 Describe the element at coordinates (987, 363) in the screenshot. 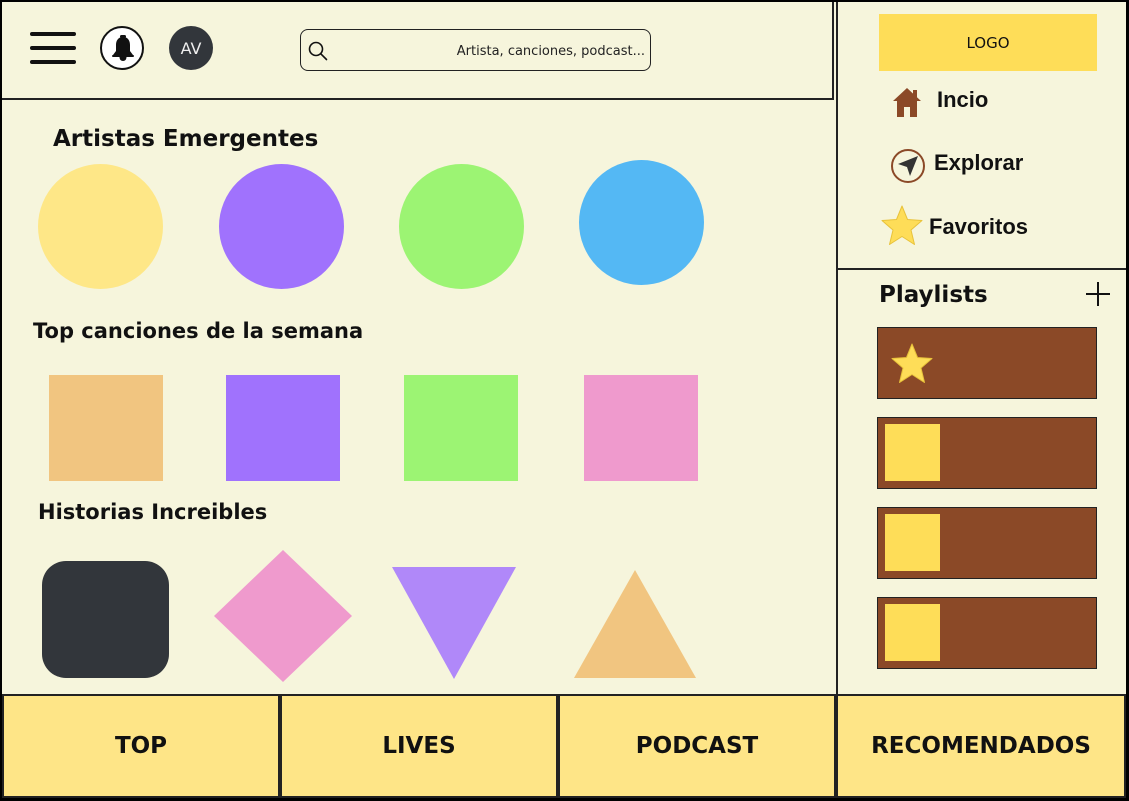

I see `playlist-item-favorites` at that location.